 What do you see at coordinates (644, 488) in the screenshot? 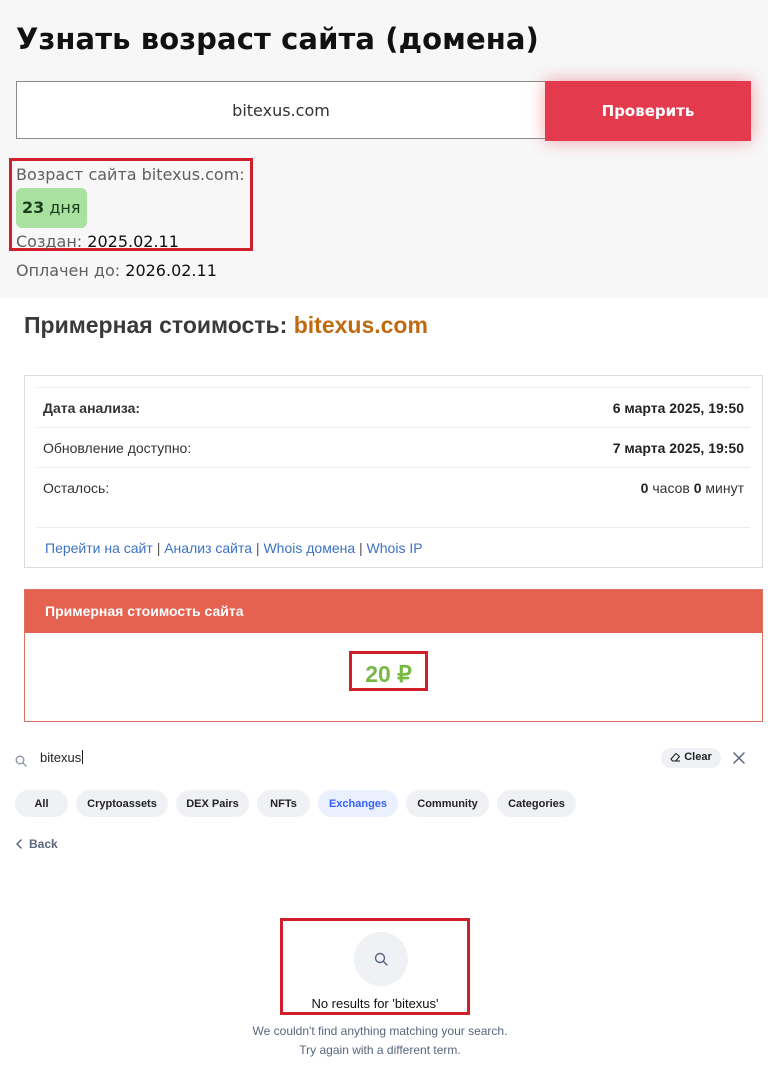
I see `hours-value: 0` at bounding box center [644, 488].